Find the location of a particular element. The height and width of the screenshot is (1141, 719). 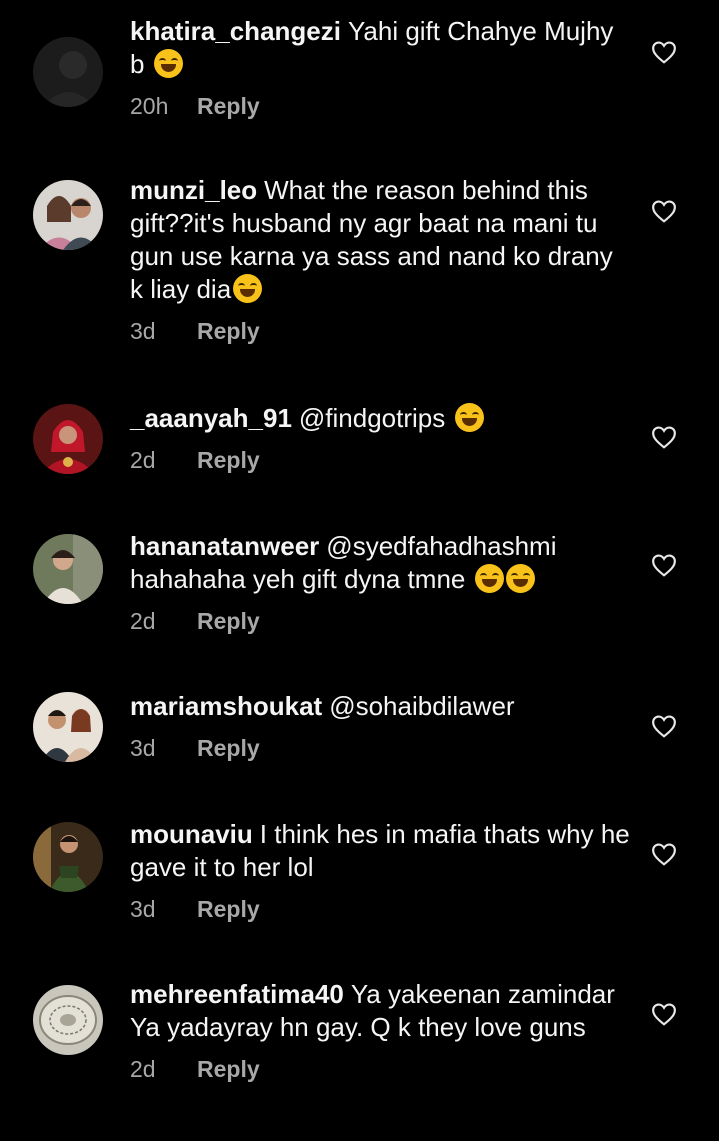

comment-text: _aaanyah_91 @findgotrips is located at coordinates (380, 418).